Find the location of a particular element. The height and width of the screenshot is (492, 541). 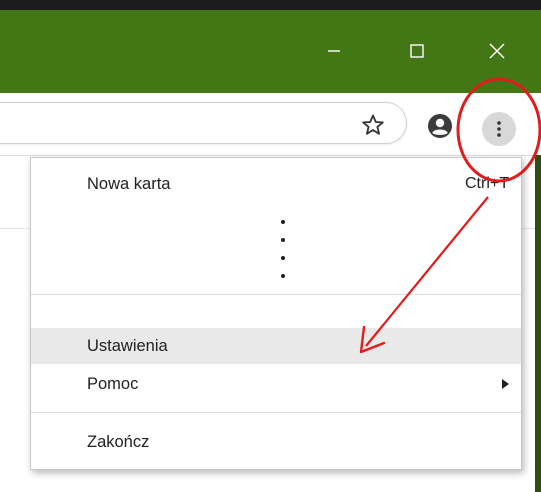

minimize-icon is located at coordinates (334, 51).